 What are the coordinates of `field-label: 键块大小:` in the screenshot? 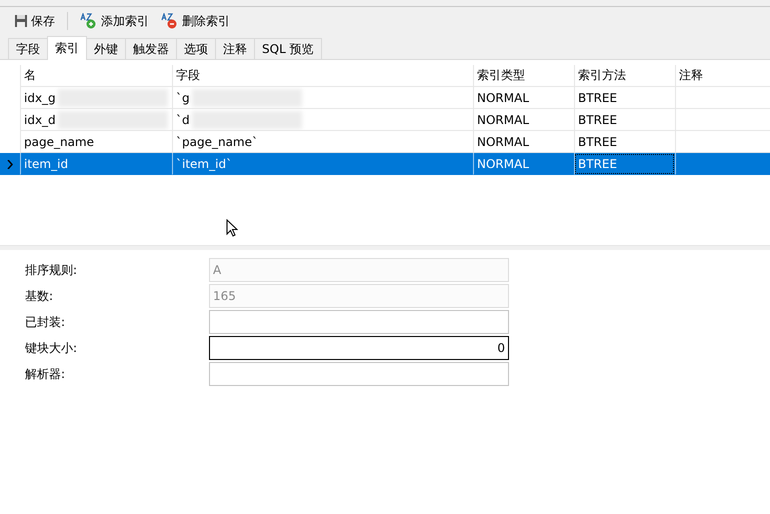 It's located at (51, 348).